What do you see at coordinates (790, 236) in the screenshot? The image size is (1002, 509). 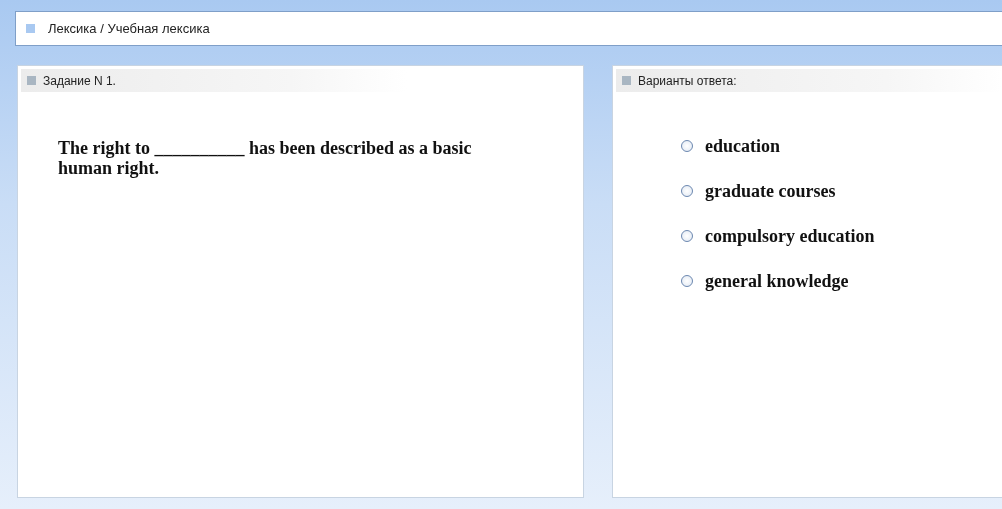 I see `answer-option: compulsory education` at bounding box center [790, 236].